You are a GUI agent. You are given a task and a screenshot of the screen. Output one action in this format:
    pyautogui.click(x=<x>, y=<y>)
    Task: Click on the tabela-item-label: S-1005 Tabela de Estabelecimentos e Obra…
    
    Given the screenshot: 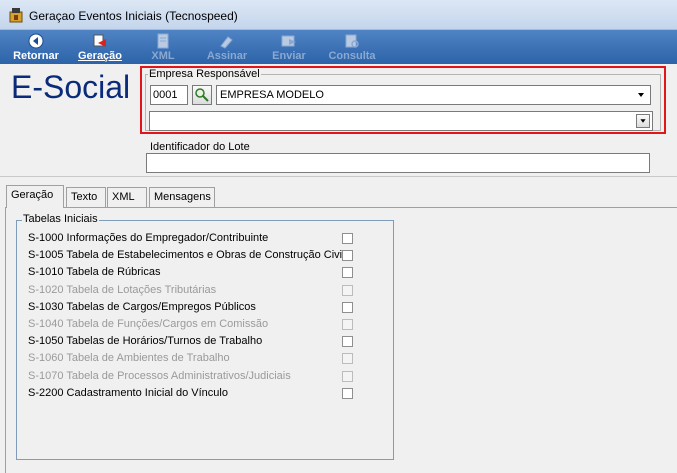 What is the action you would take?
    pyautogui.click(x=186, y=255)
    